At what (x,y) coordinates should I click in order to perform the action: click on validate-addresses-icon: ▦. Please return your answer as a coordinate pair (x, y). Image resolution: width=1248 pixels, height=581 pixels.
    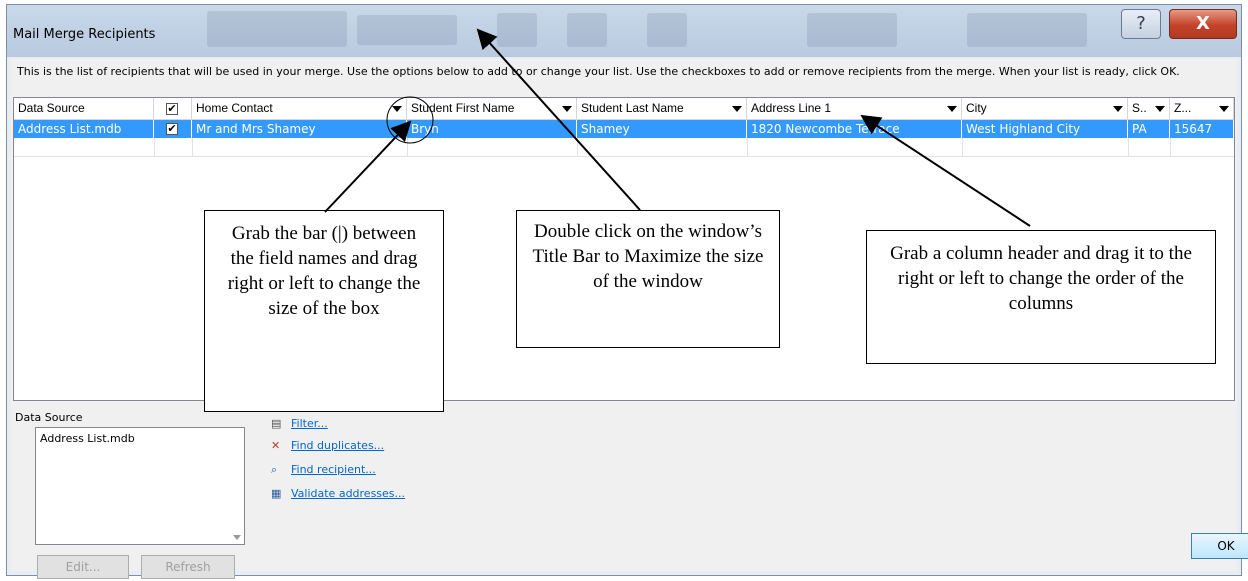
    Looking at the image, I should click on (276, 493).